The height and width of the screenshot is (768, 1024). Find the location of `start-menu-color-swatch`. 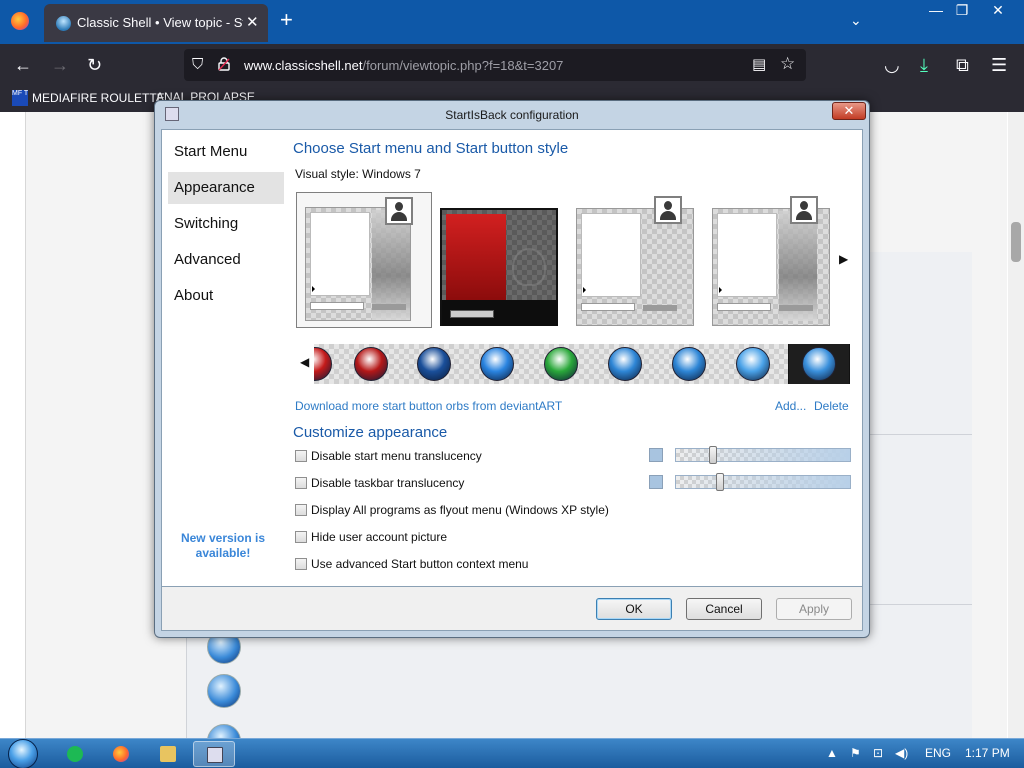

start-menu-color-swatch is located at coordinates (656, 455).